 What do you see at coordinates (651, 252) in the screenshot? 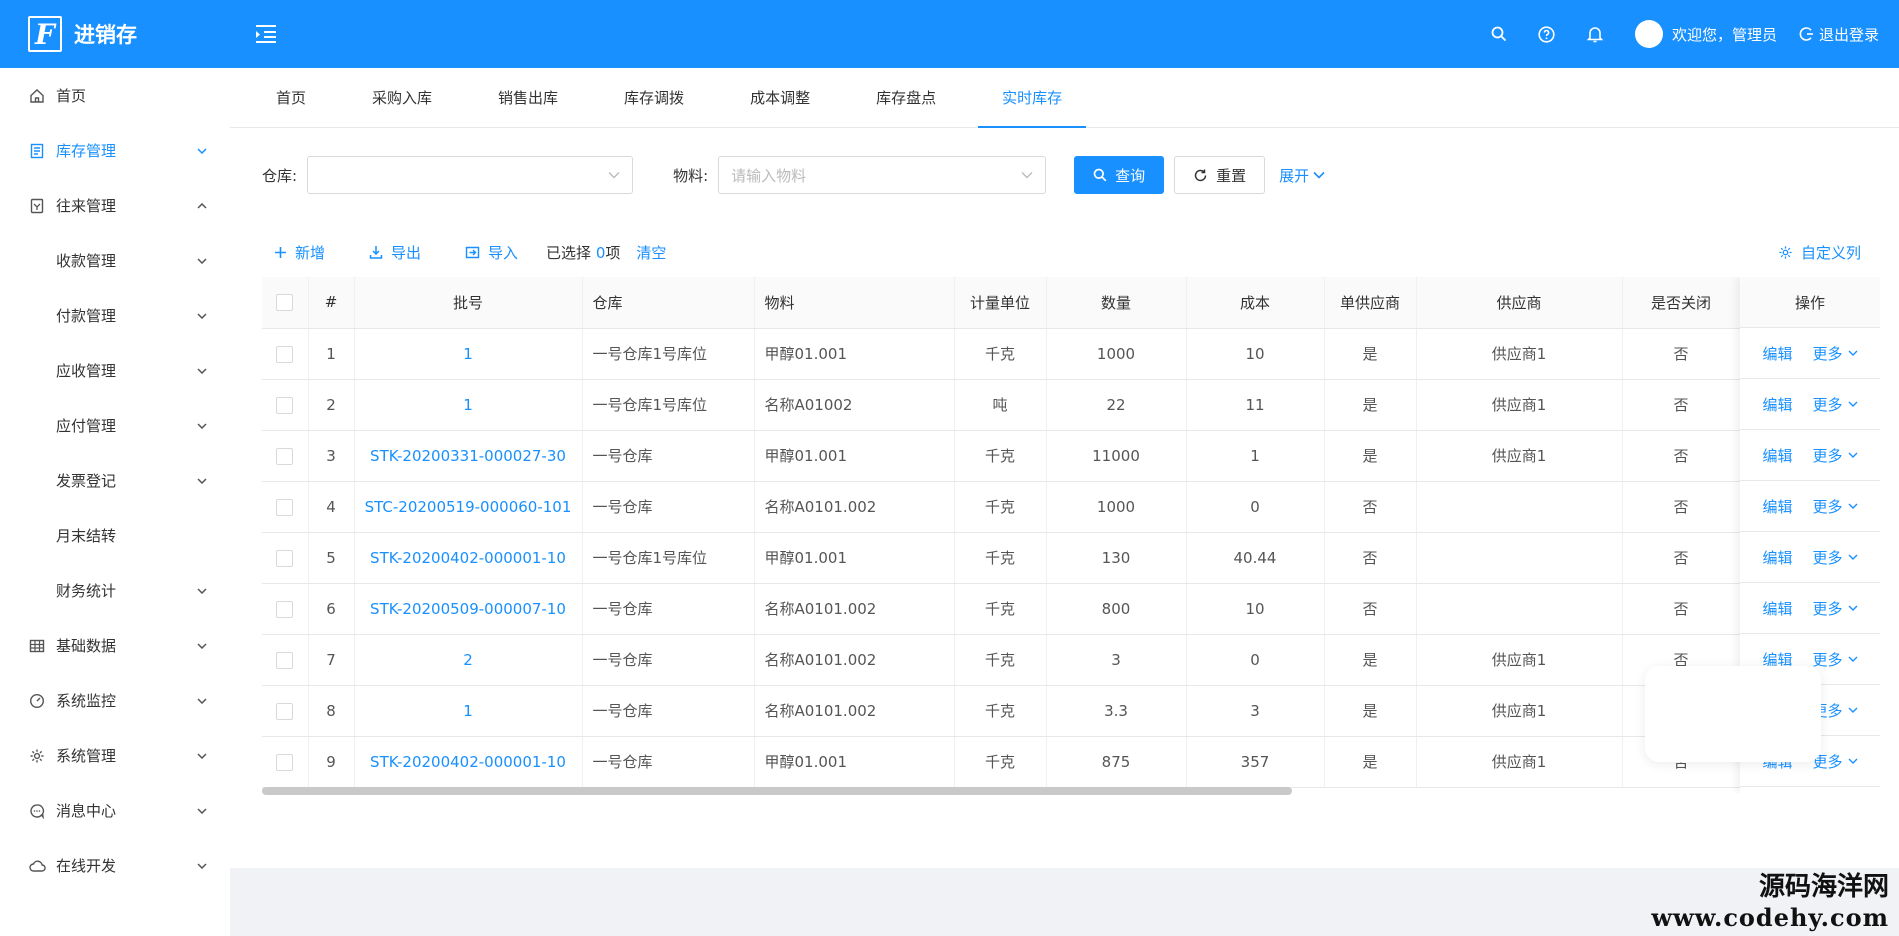
I see `clear-selection-link: 清空` at bounding box center [651, 252].